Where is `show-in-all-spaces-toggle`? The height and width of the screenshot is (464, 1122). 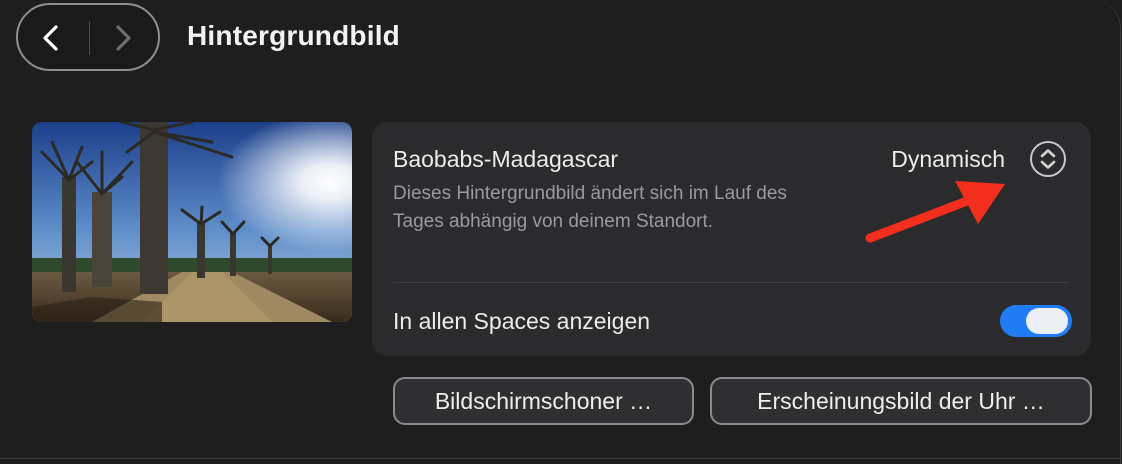 show-in-all-spaces-toggle is located at coordinates (1036, 321).